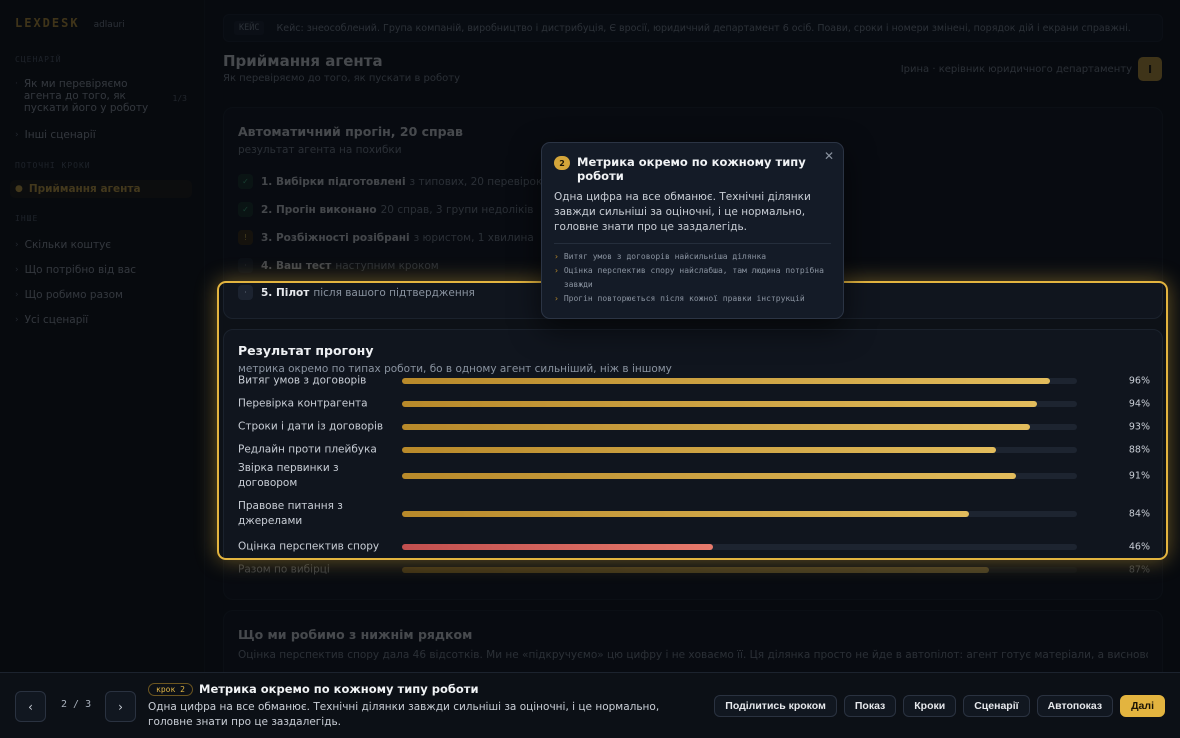 The width and height of the screenshot is (1180, 738). I want to click on bar-label: Перевірка контрагента, so click(303, 403).